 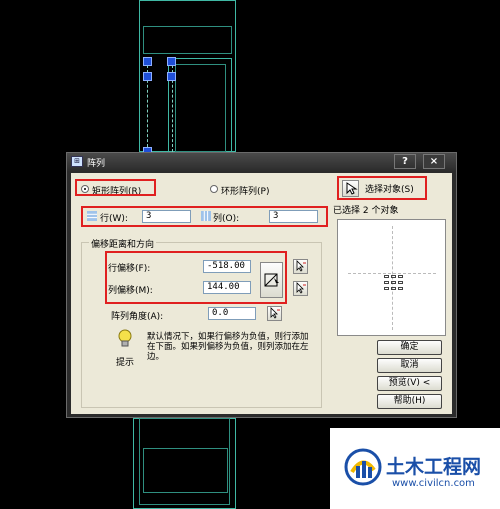 What do you see at coordinates (226, 219) in the screenshot?
I see `columns-label: 列(O):` at bounding box center [226, 219].